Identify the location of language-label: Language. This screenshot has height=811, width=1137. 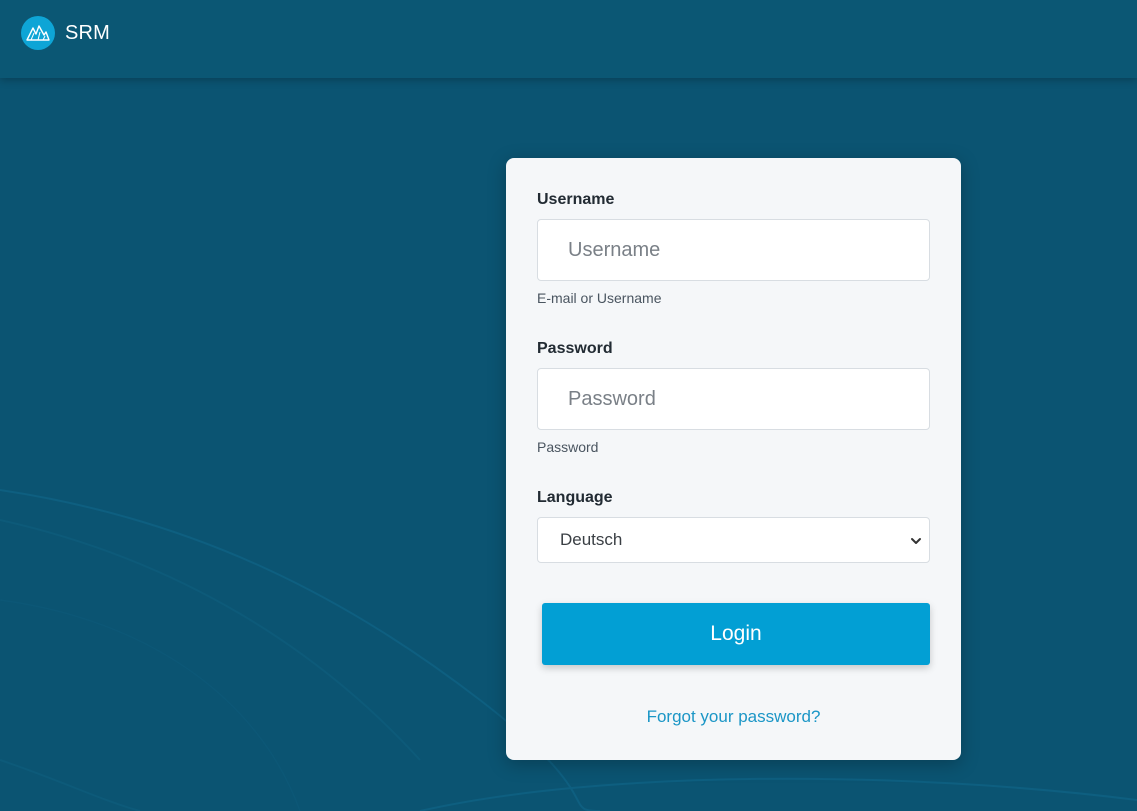
(575, 497).